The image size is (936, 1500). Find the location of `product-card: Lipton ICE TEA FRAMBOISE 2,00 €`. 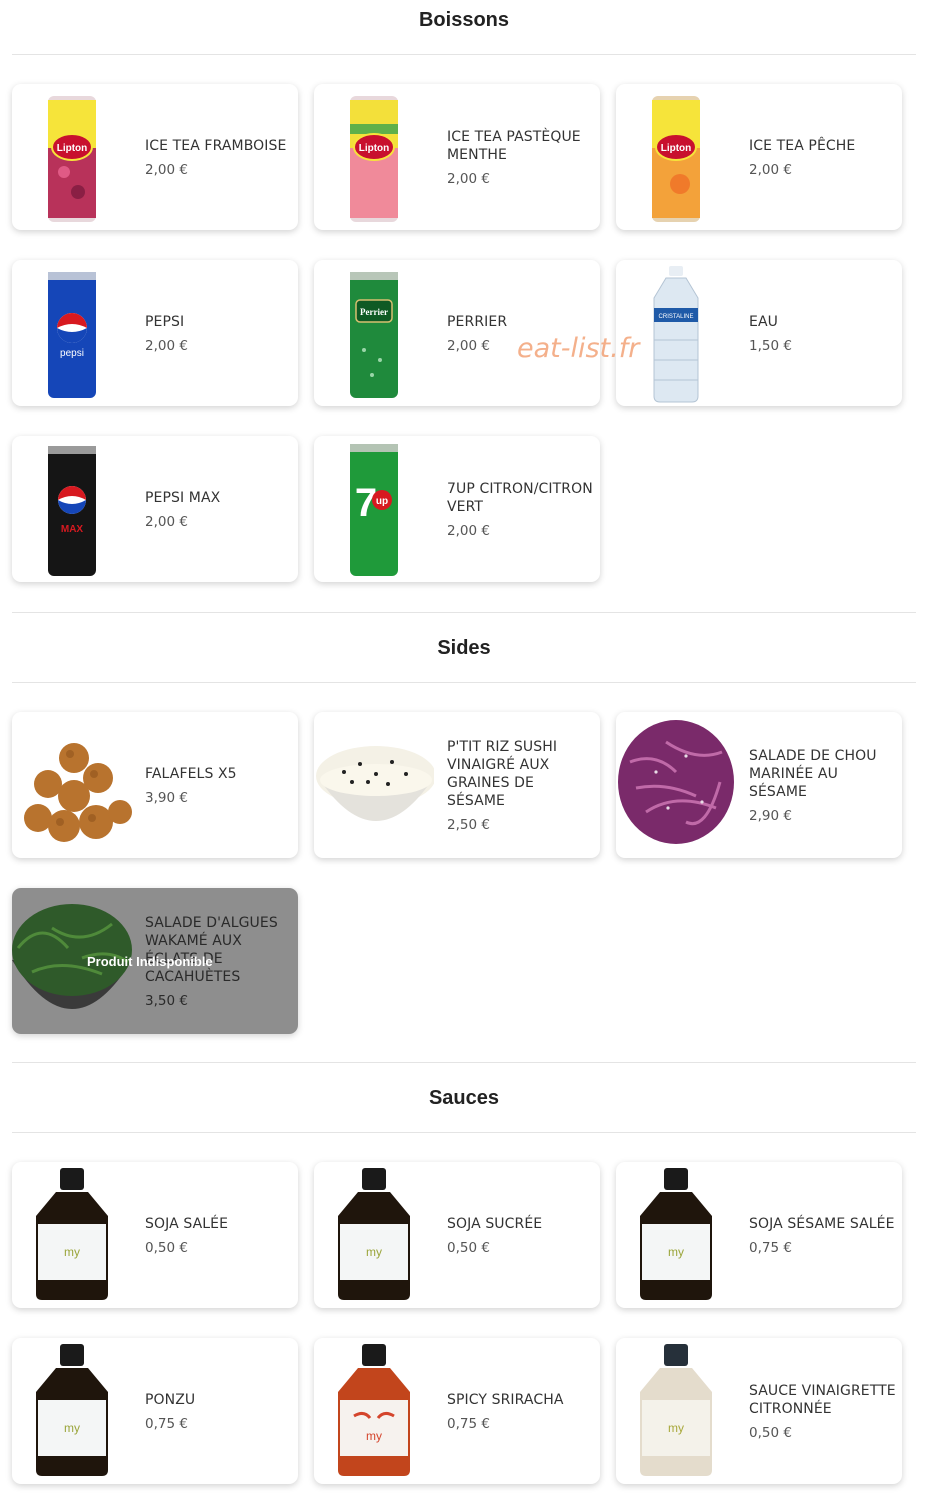

product-card: Lipton ICE TEA FRAMBOISE 2,00 € is located at coordinates (155, 157).